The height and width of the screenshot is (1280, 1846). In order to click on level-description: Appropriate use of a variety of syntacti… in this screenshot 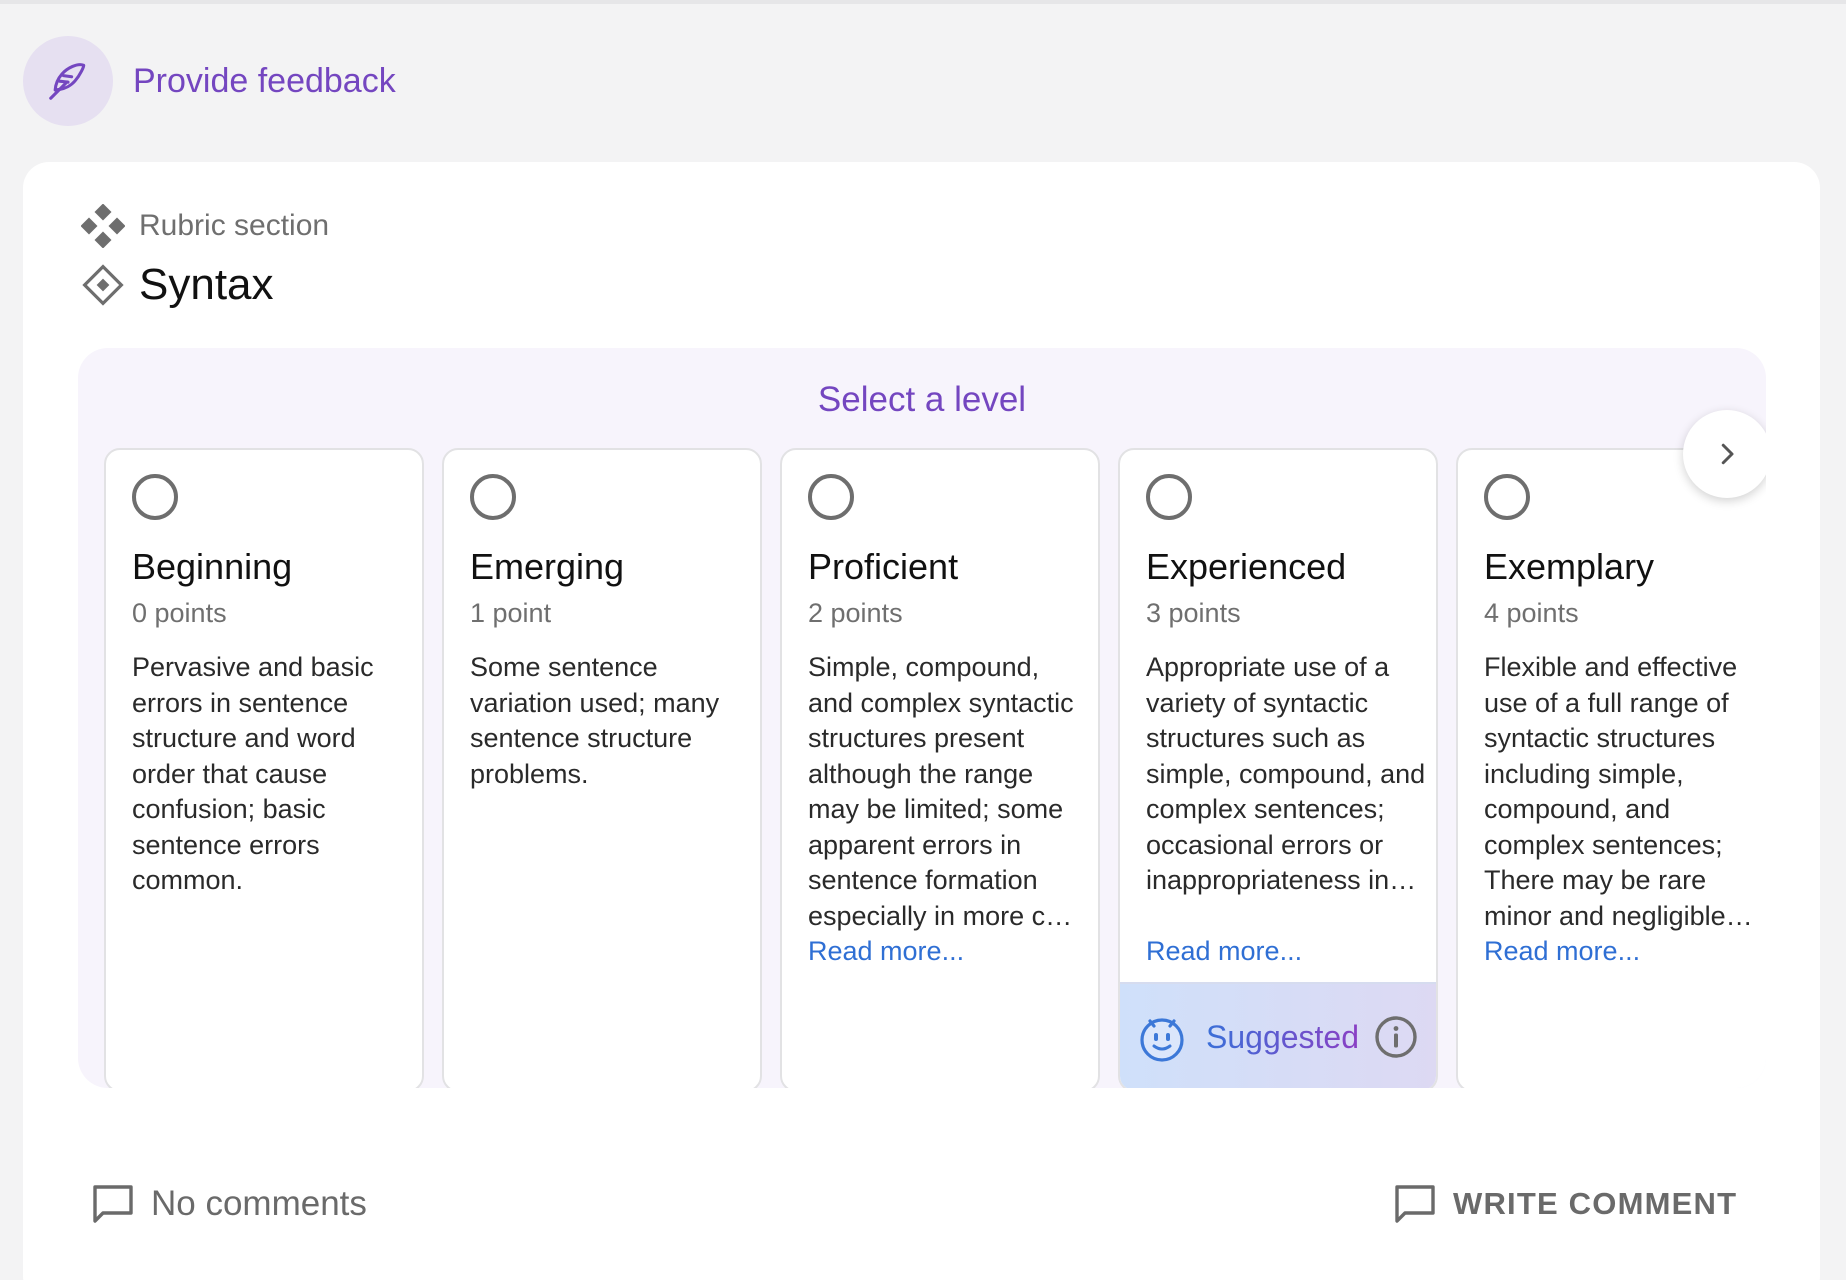, I will do `click(1286, 773)`.